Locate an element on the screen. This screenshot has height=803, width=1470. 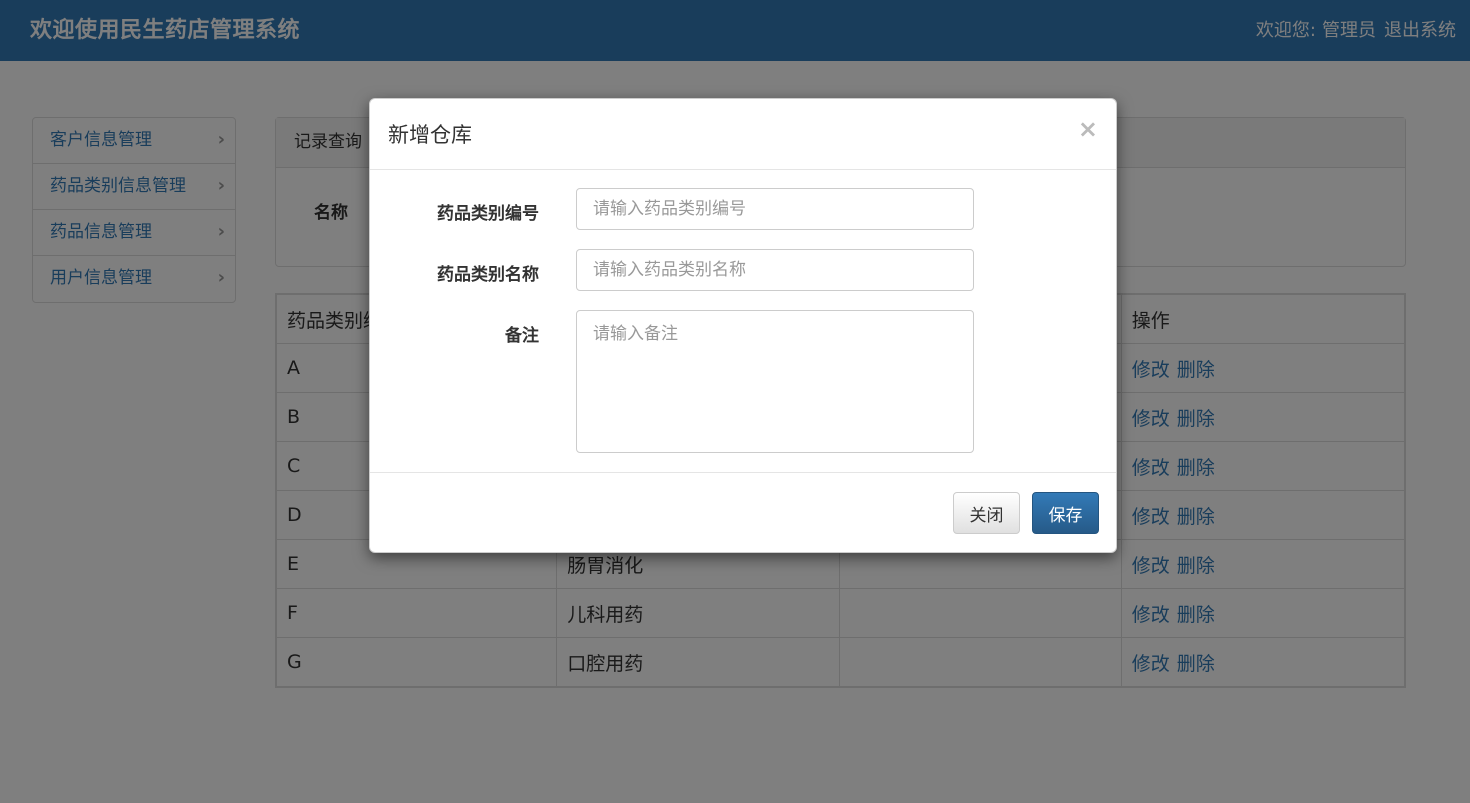
modal-footer: 关闭 保存 is located at coordinates (743, 512).